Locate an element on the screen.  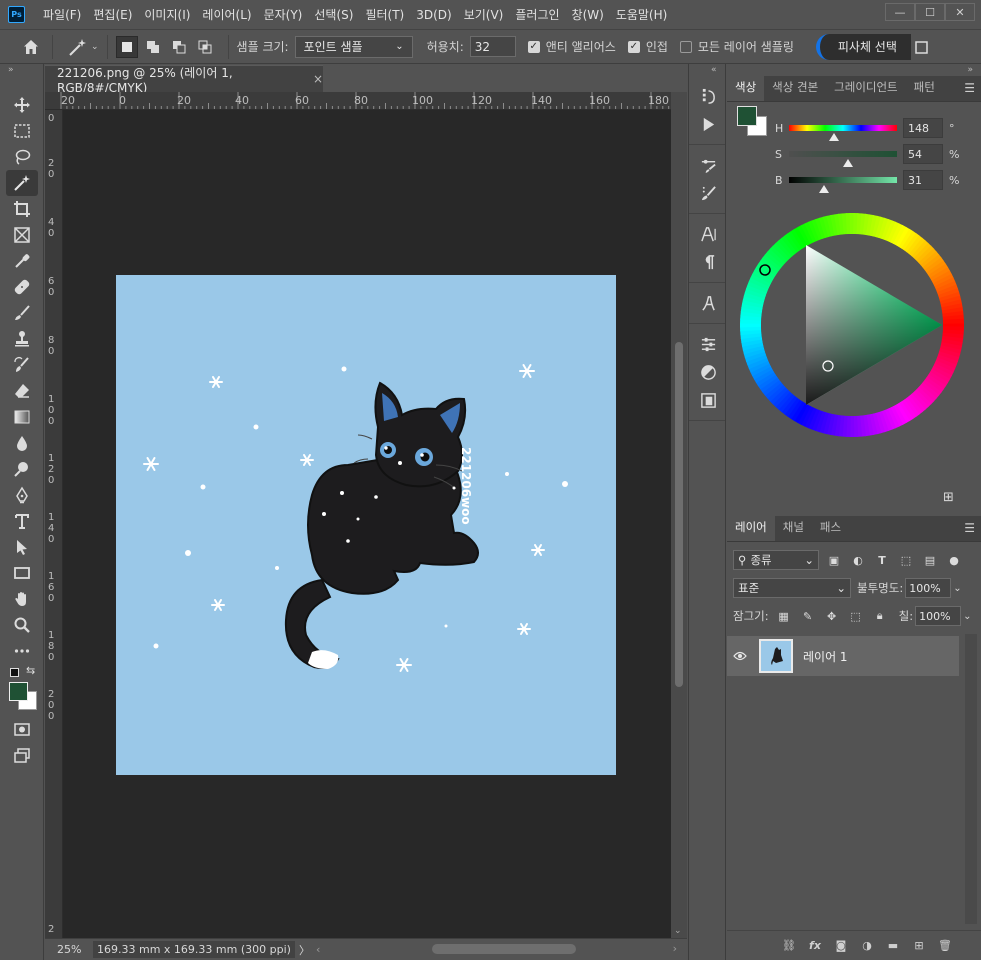
filter-pixel-icon: ▣ is located at coordinates (834, 560).